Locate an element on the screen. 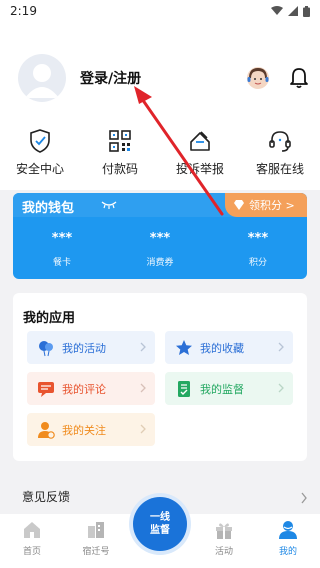 The width and height of the screenshot is (320, 568). wallet-label: 餐卡 is located at coordinates (61, 263).